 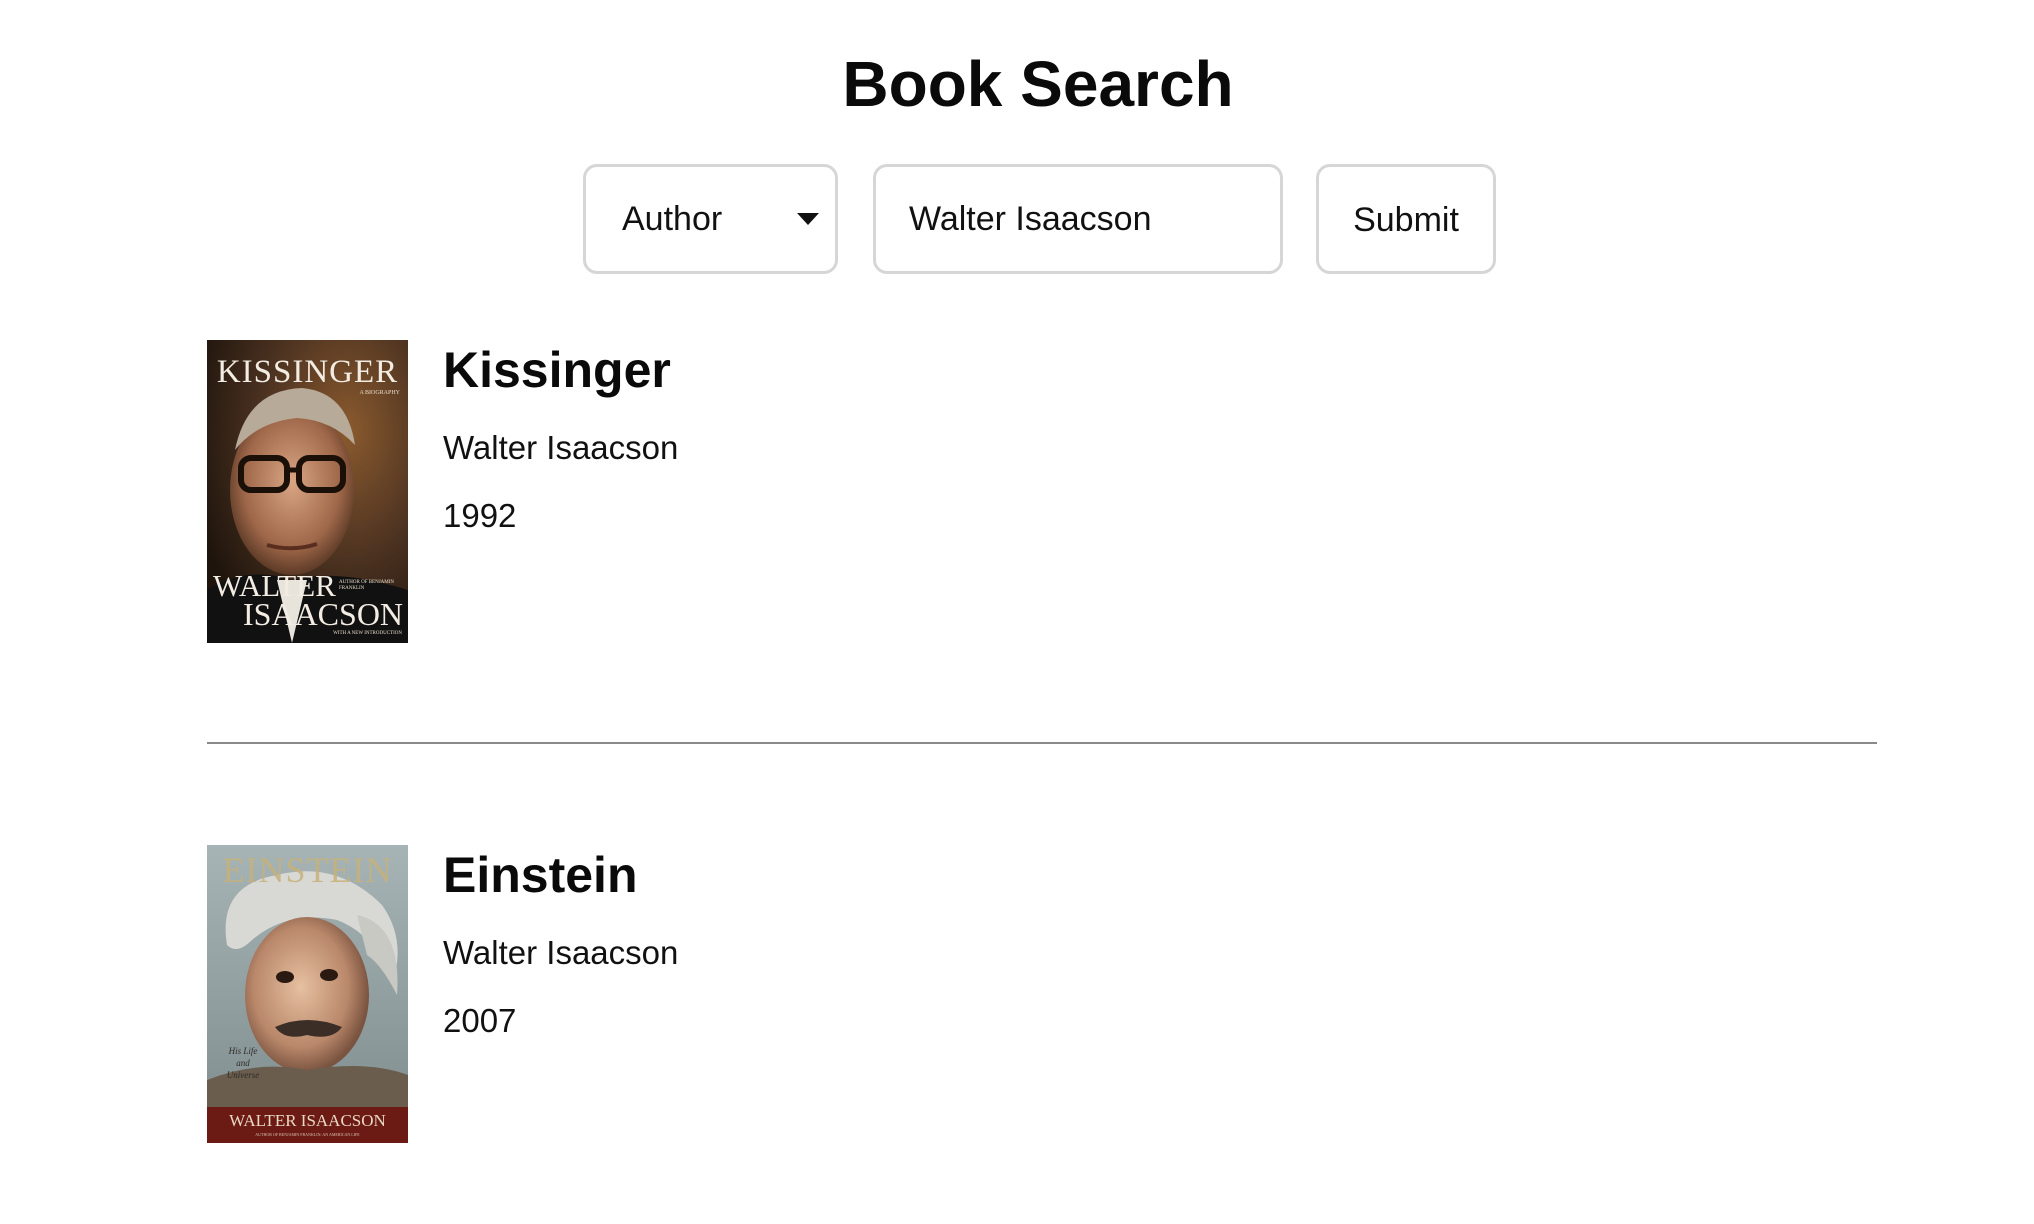 I want to click on einstein-cover-author: WALTER ISAACSON, so click(x=307, y=1120).